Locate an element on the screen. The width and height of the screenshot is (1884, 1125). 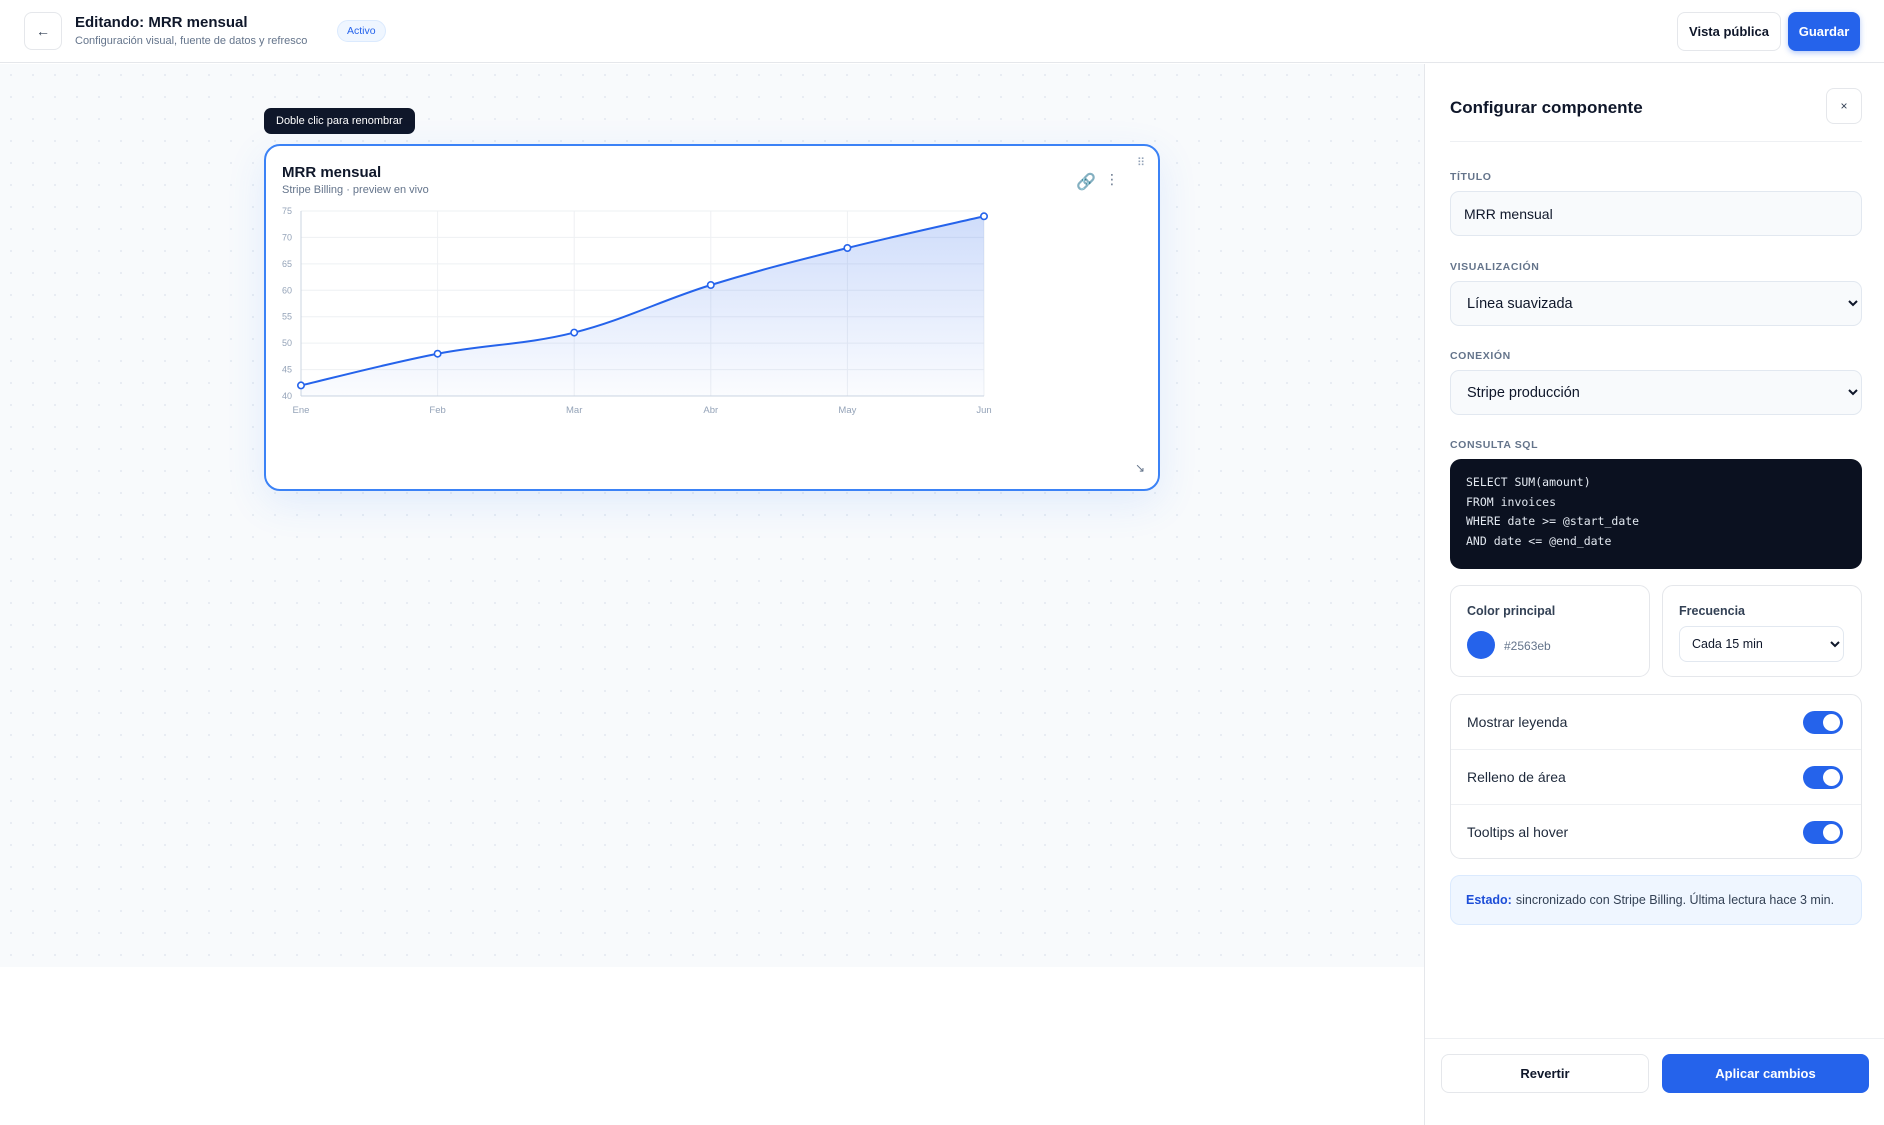
arrow-left-icon: ← is located at coordinates (43, 31).